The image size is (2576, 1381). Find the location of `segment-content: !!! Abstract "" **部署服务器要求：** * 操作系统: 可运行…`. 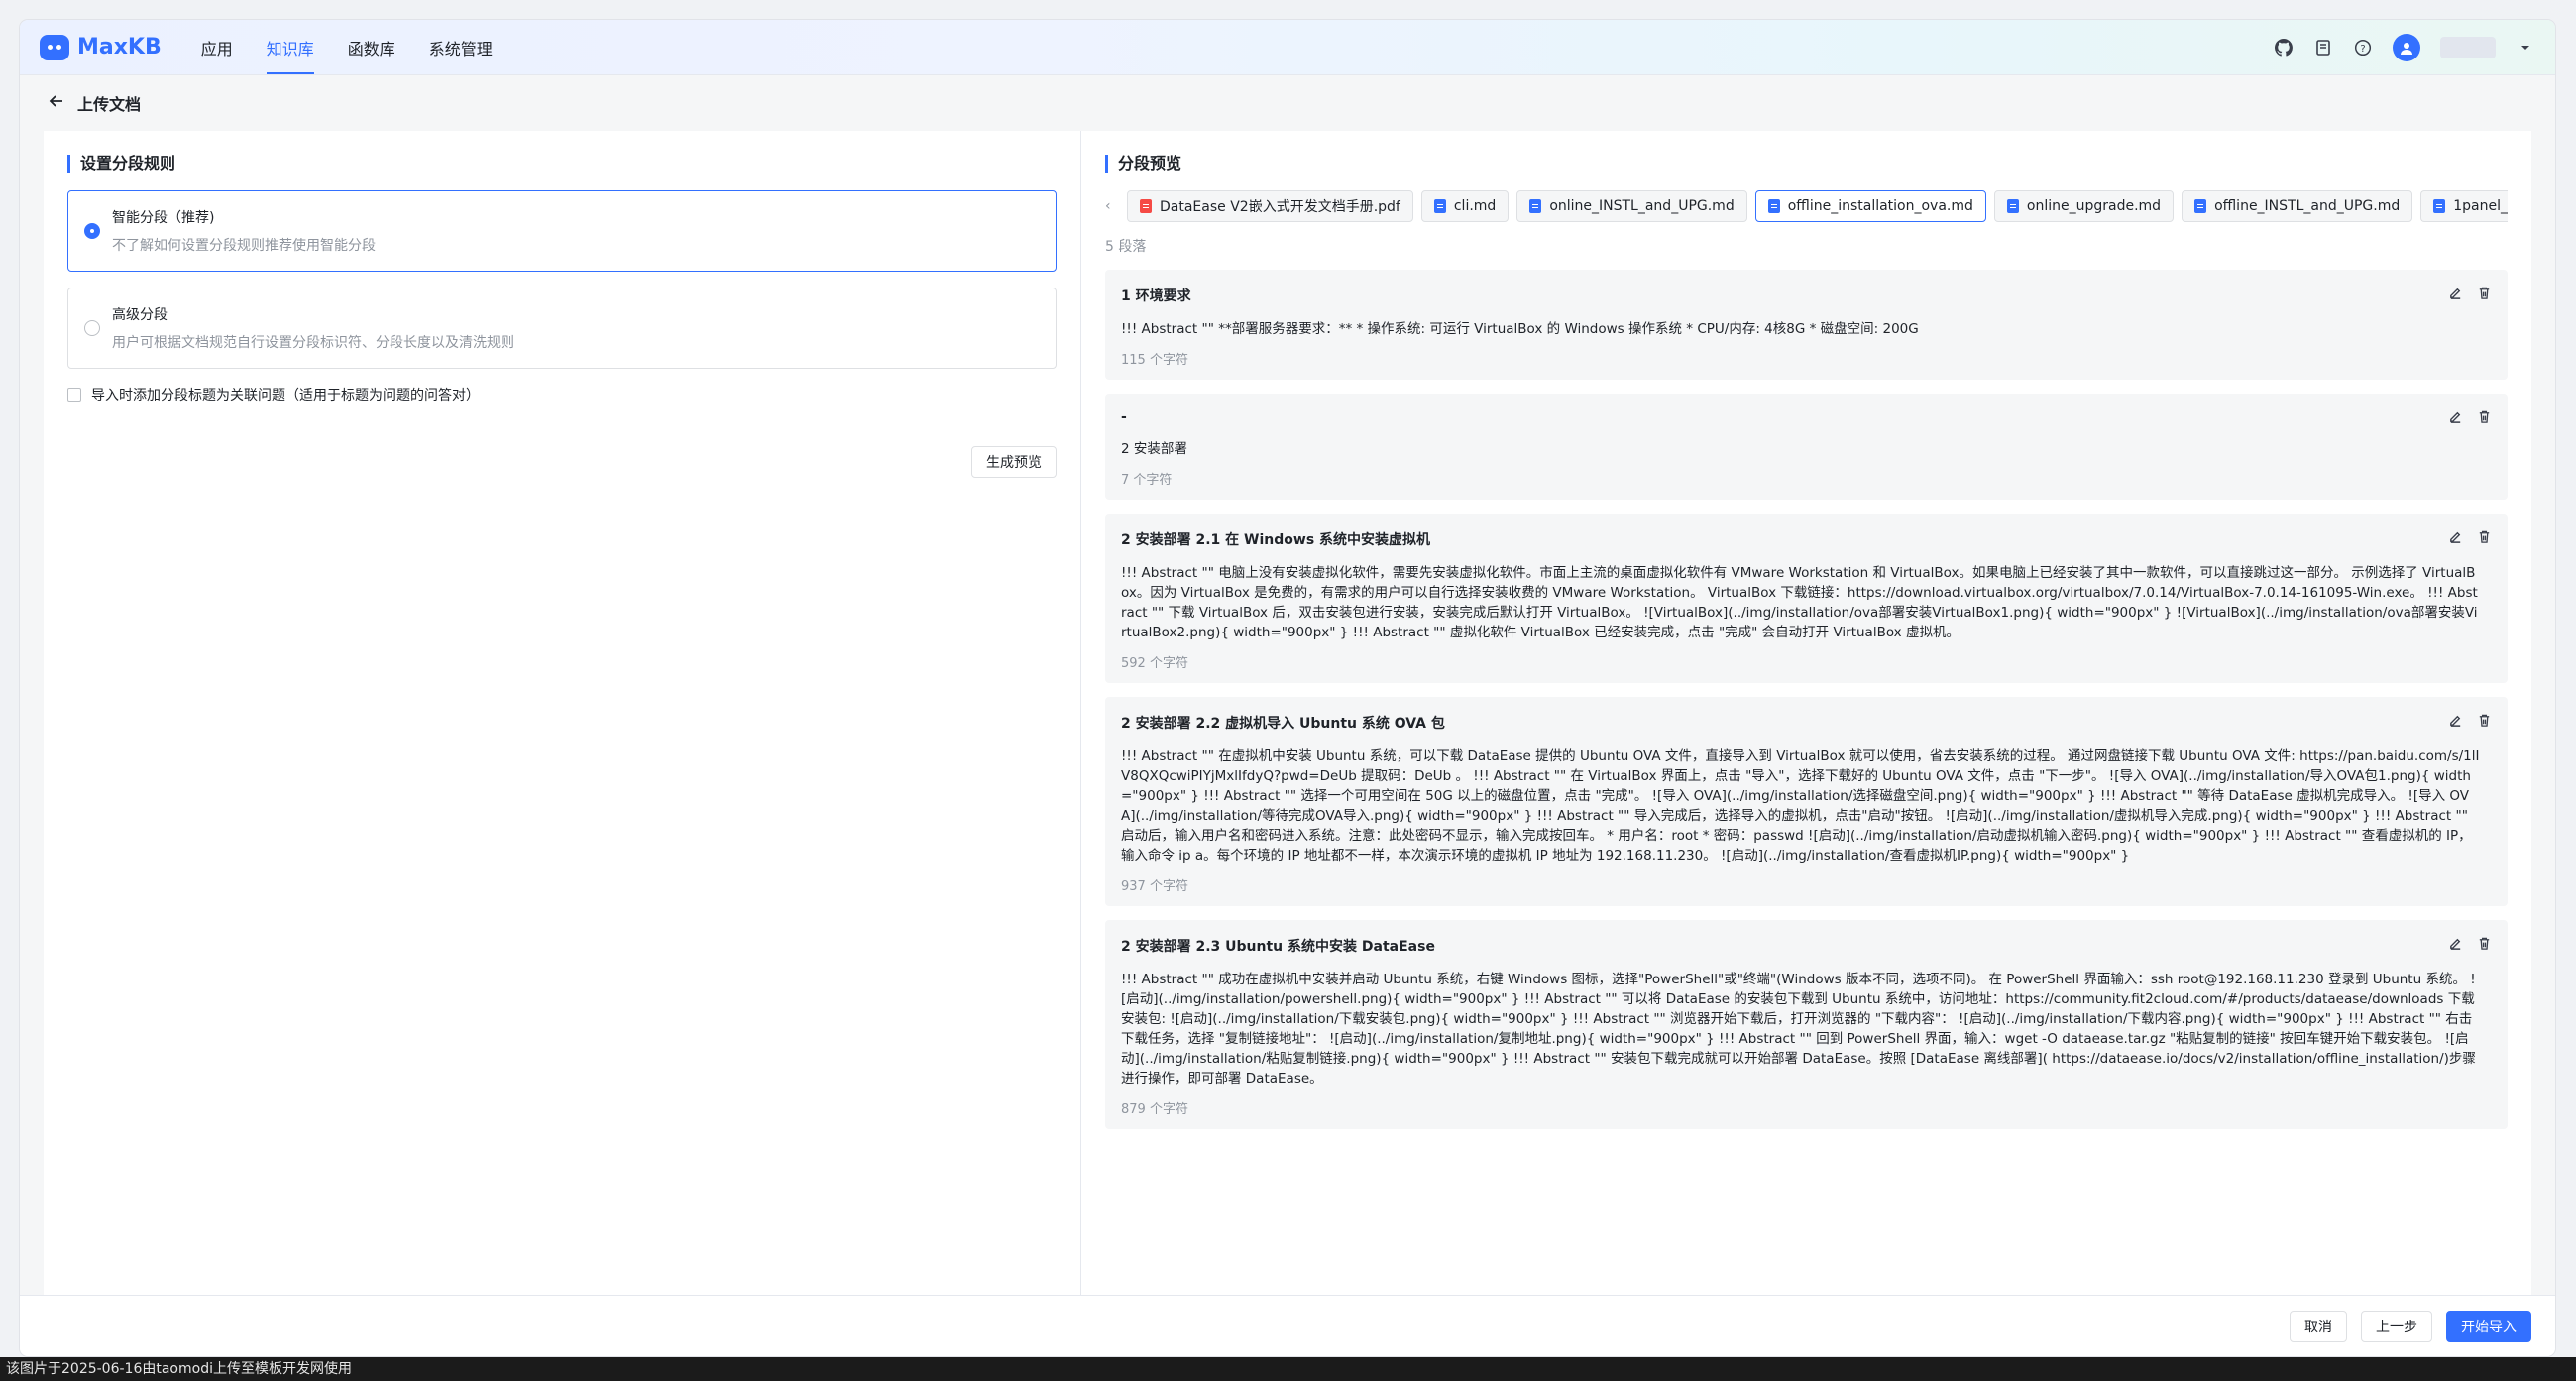

segment-content: !!! Abstract "" **部署服务器要求：** * 操作系统: 可运行… is located at coordinates (1520, 329).